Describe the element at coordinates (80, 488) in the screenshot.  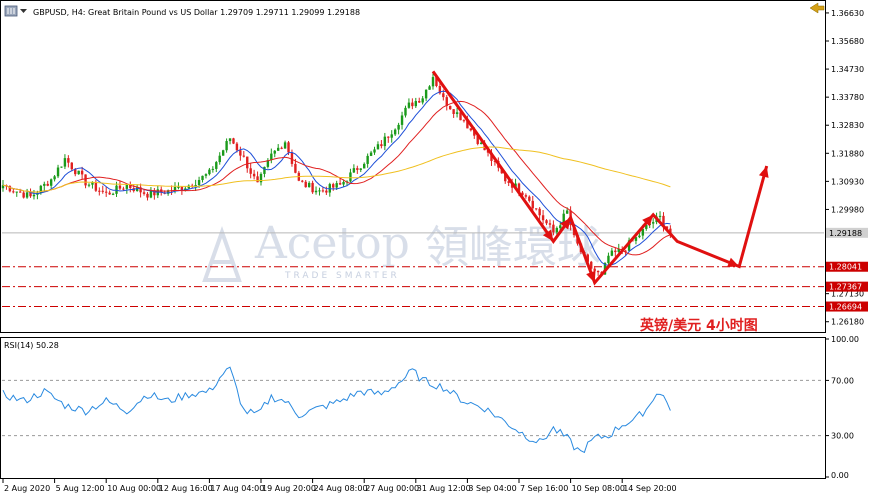
I see `time-tick-label: 5 Aug 12:00` at that location.